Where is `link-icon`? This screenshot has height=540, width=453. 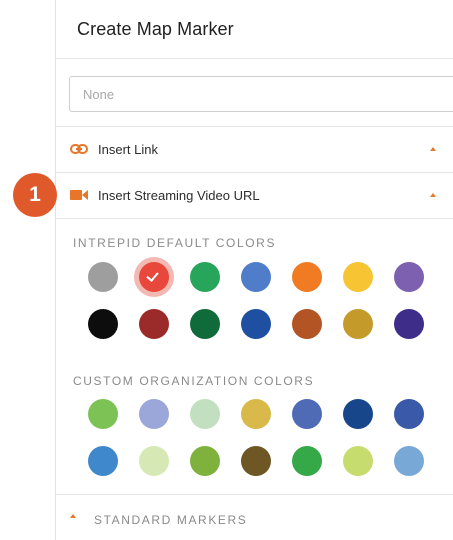 link-icon is located at coordinates (80, 149).